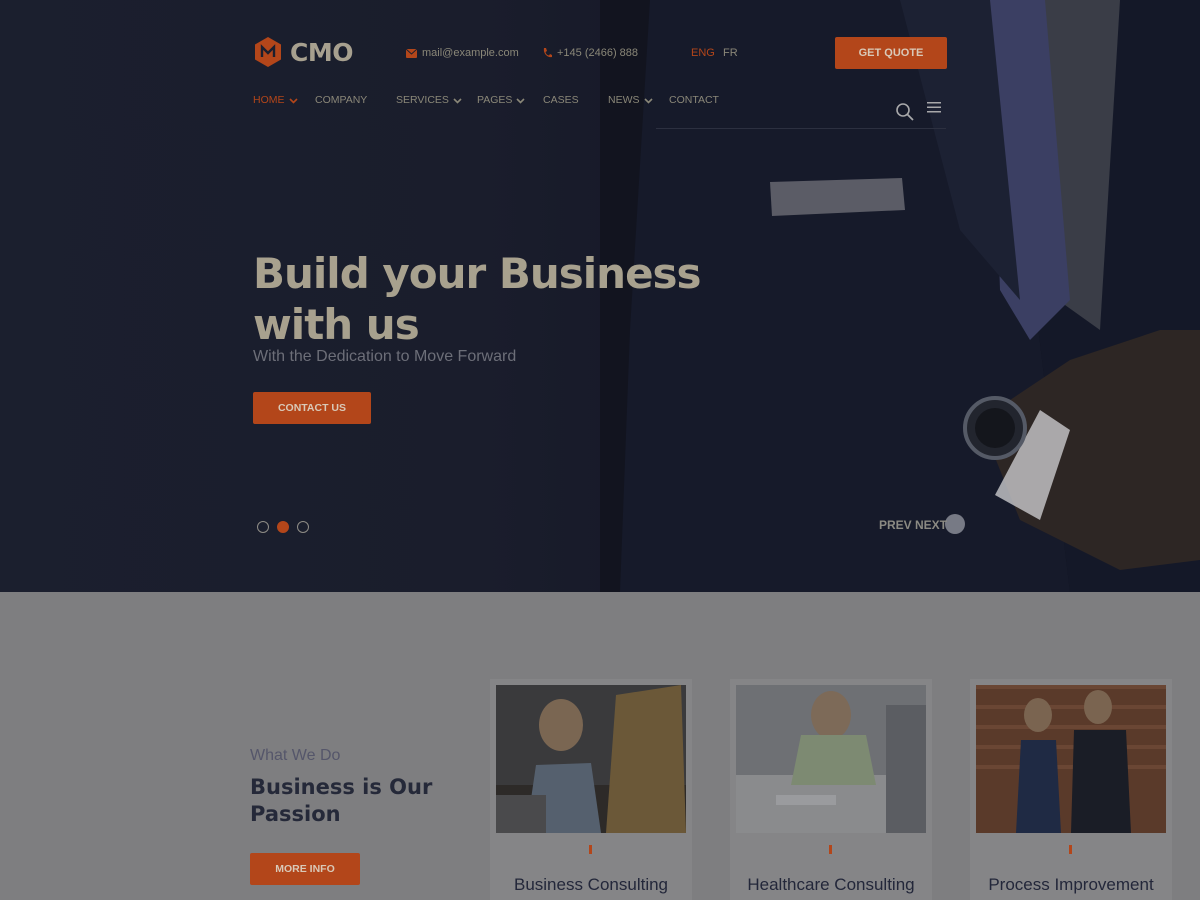 The width and height of the screenshot is (1200, 900). I want to click on header-email-text: mail@example.com, so click(470, 53).